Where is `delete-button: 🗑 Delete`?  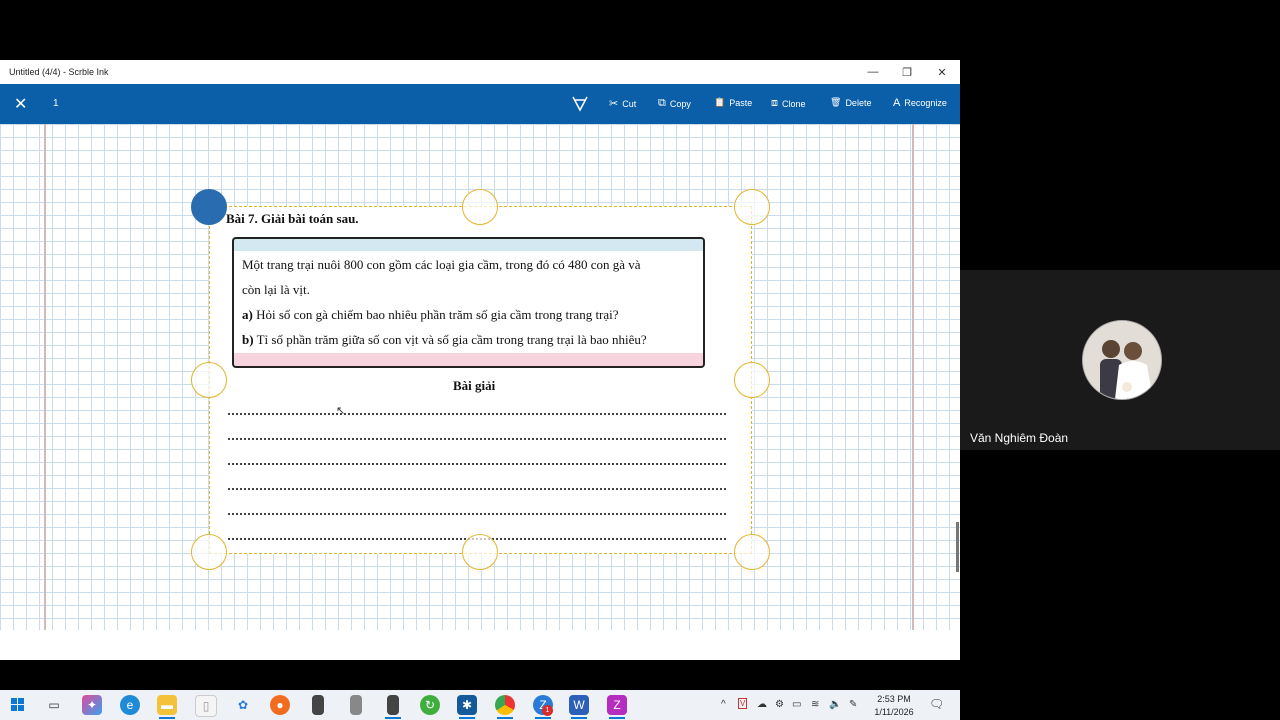 delete-button: 🗑 Delete is located at coordinates (850, 102).